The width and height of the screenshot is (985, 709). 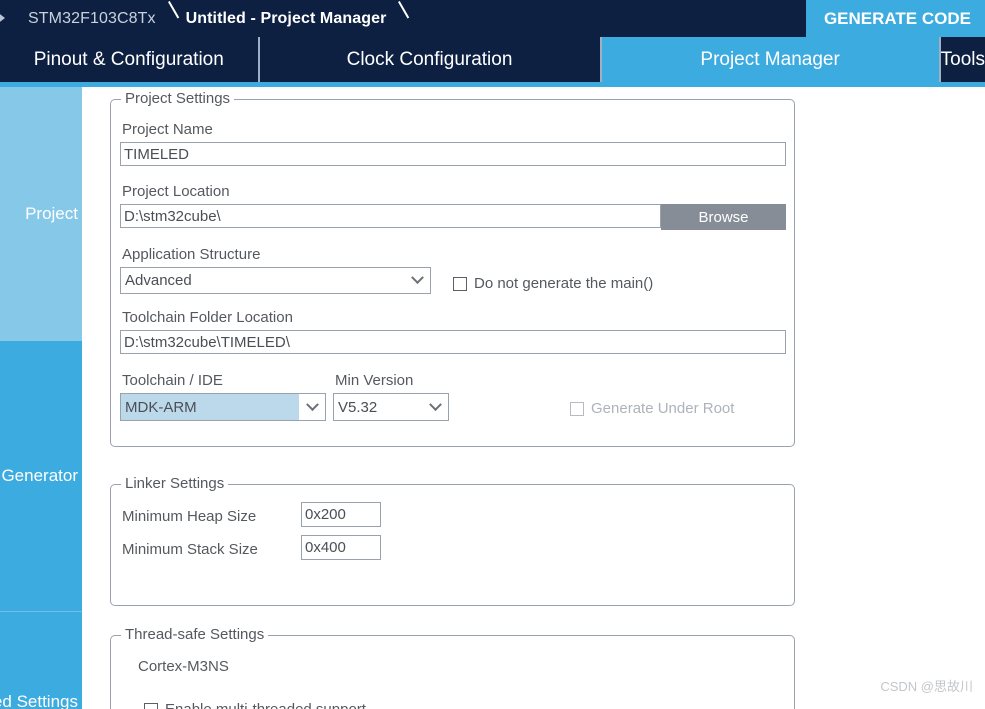 I want to click on minimum-stack-size-label: Minimum Stack Size, so click(x=190, y=549).